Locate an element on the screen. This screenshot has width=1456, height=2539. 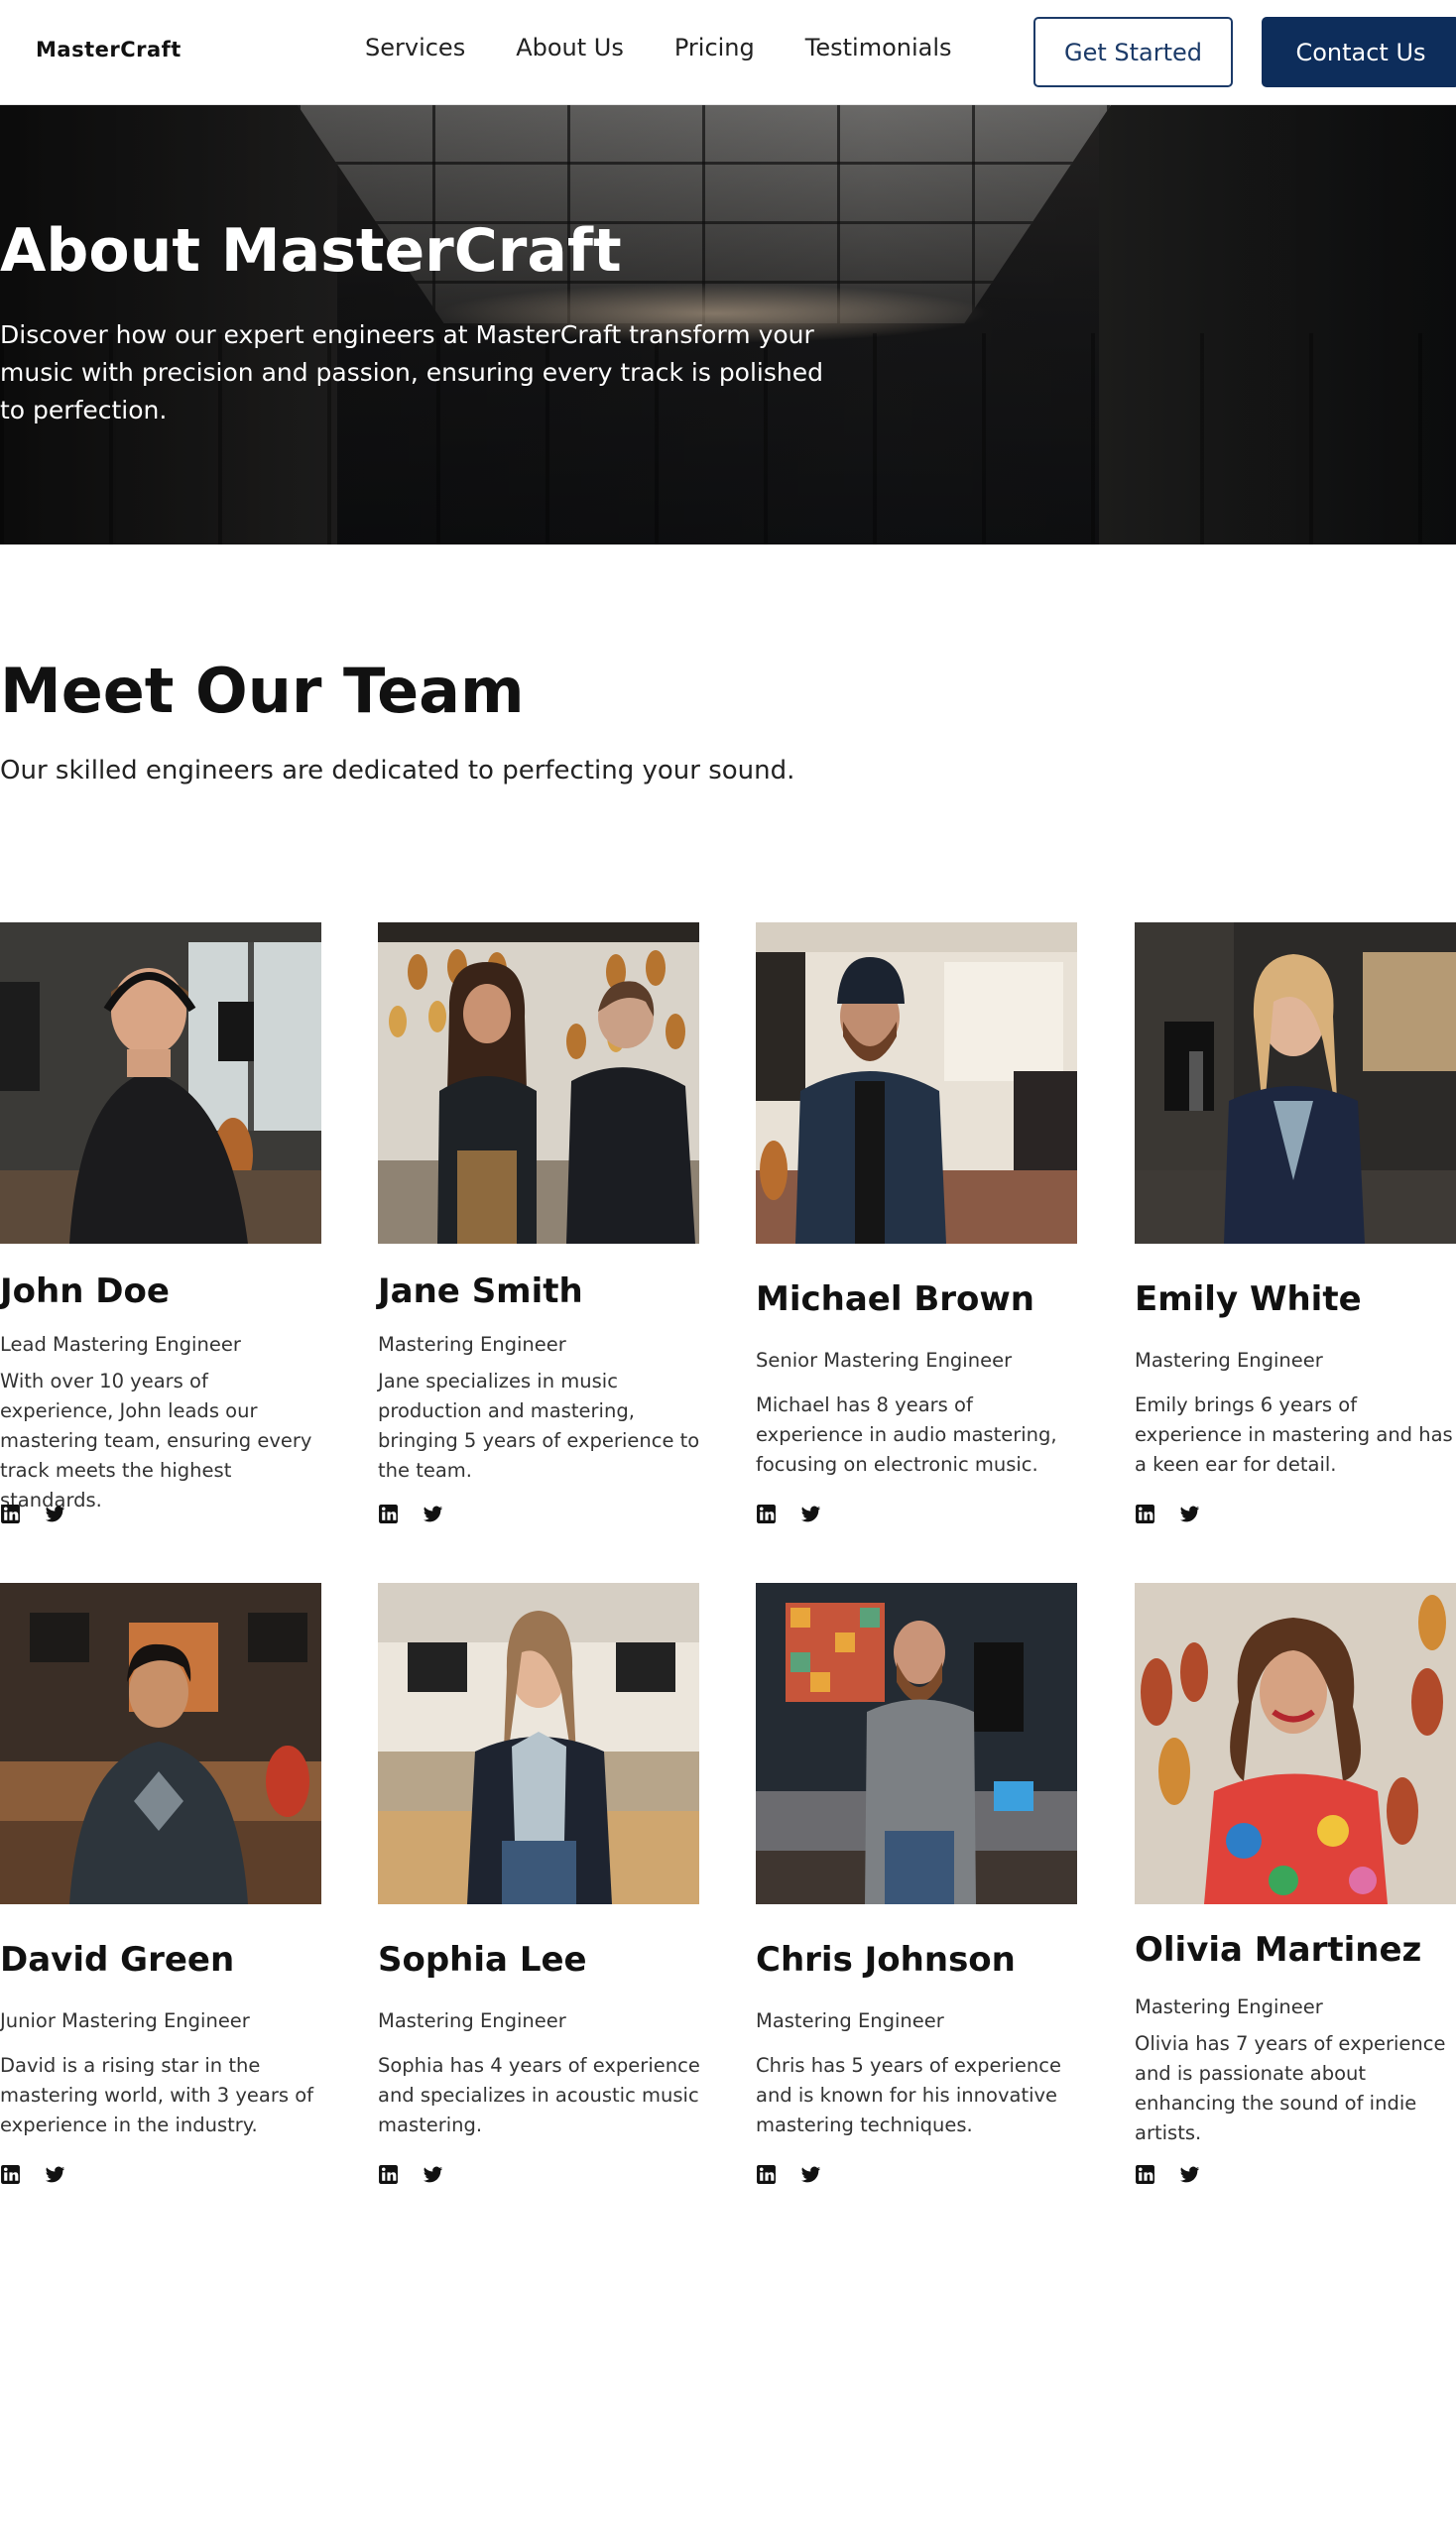
team-member-name: David Green is located at coordinates (117, 1960).